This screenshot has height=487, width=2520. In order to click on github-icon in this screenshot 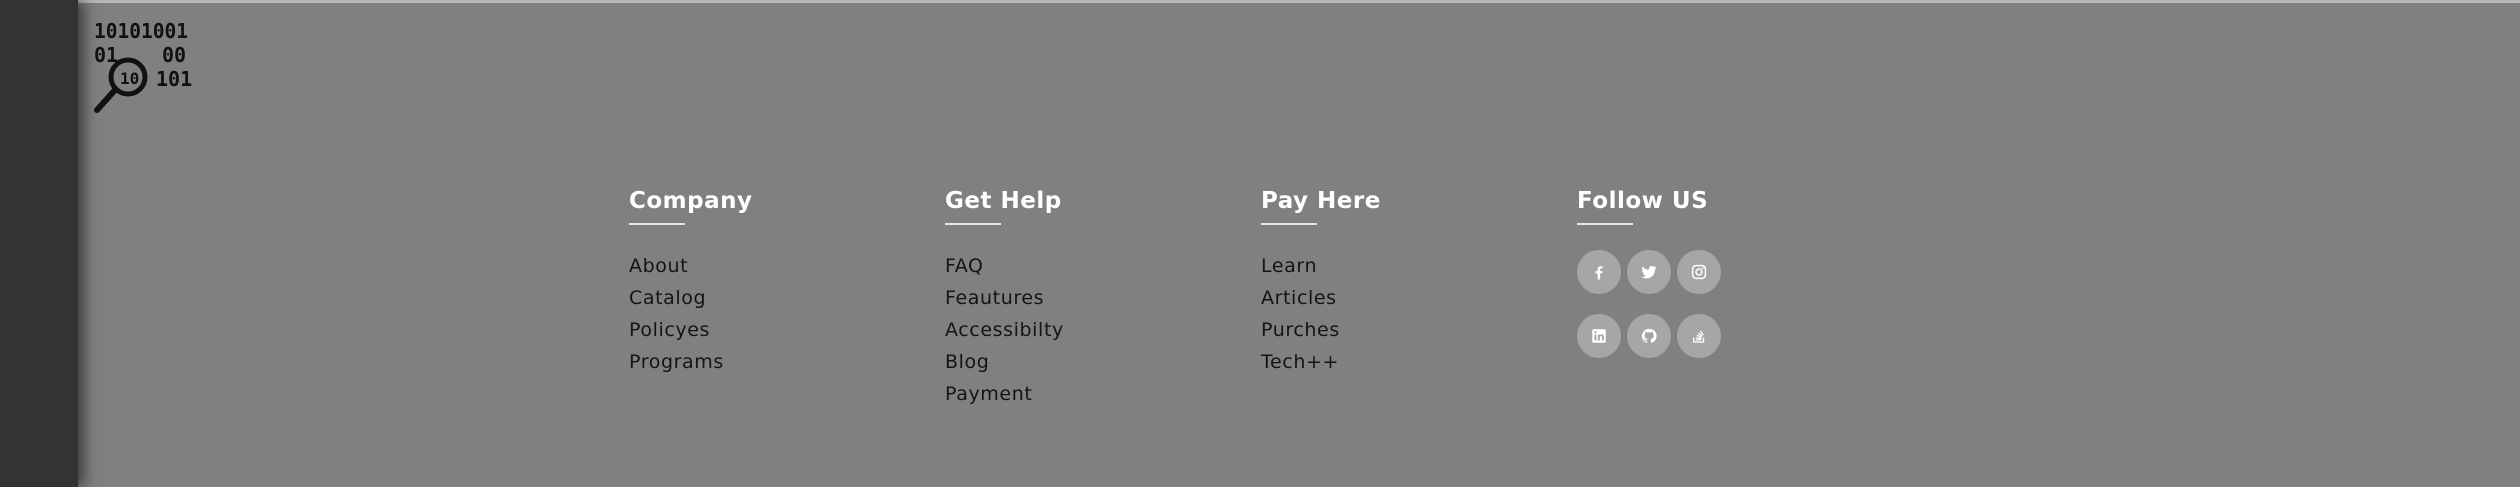, I will do `click(1649, 335)`.